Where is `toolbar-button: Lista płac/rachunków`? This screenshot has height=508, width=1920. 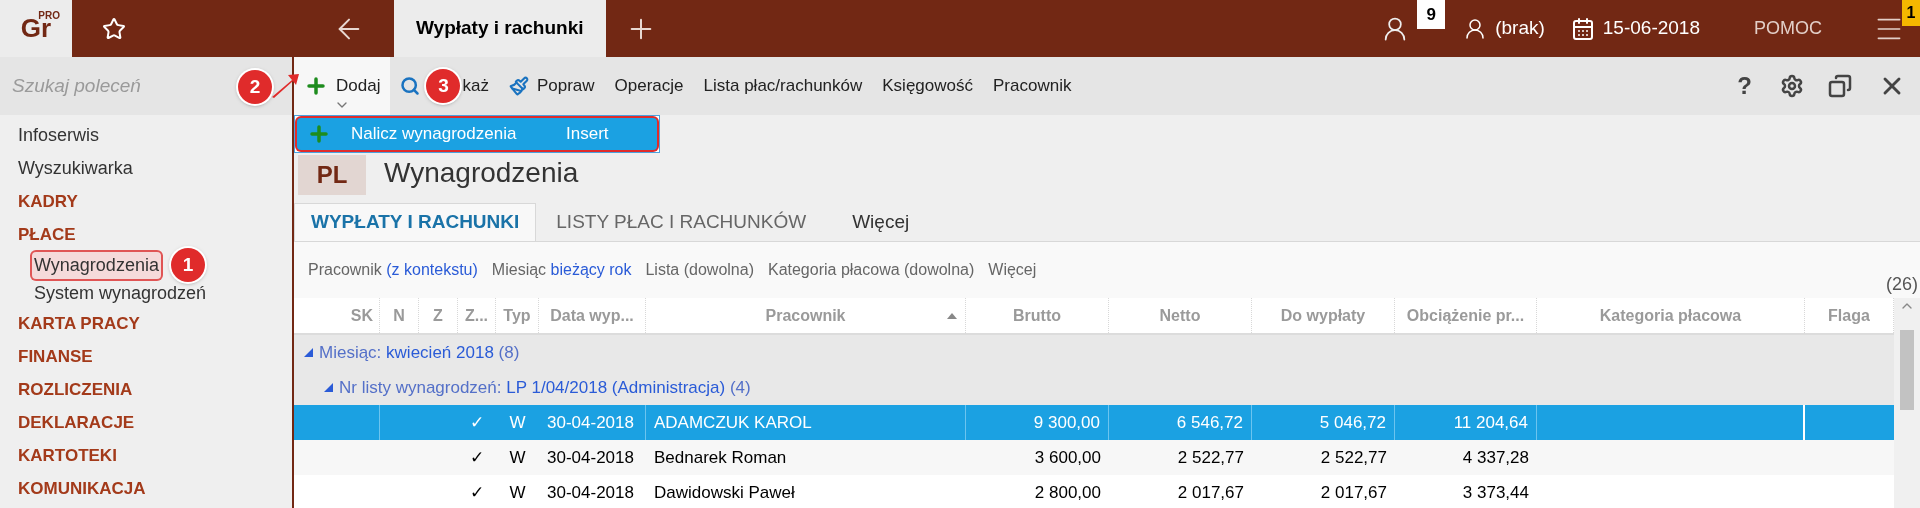 toolbar-button: Lista płac/rachunków is located at coordinates (783, 86).